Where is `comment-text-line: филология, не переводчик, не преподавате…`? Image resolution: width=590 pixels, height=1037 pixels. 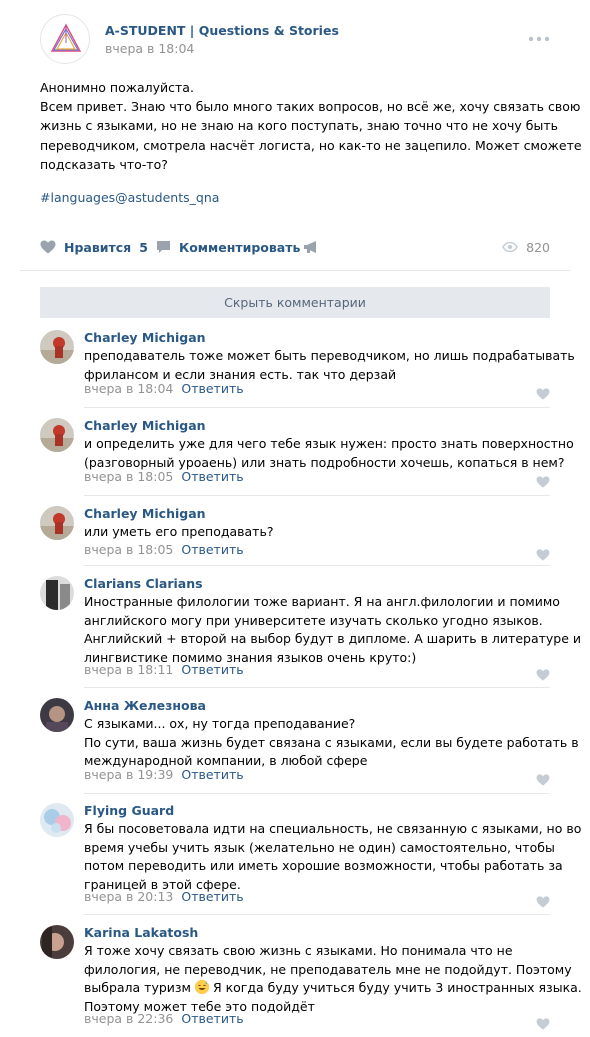 comment-text-line: филология, не переводчик, не преподавате… is located at coordinates (328, 969).